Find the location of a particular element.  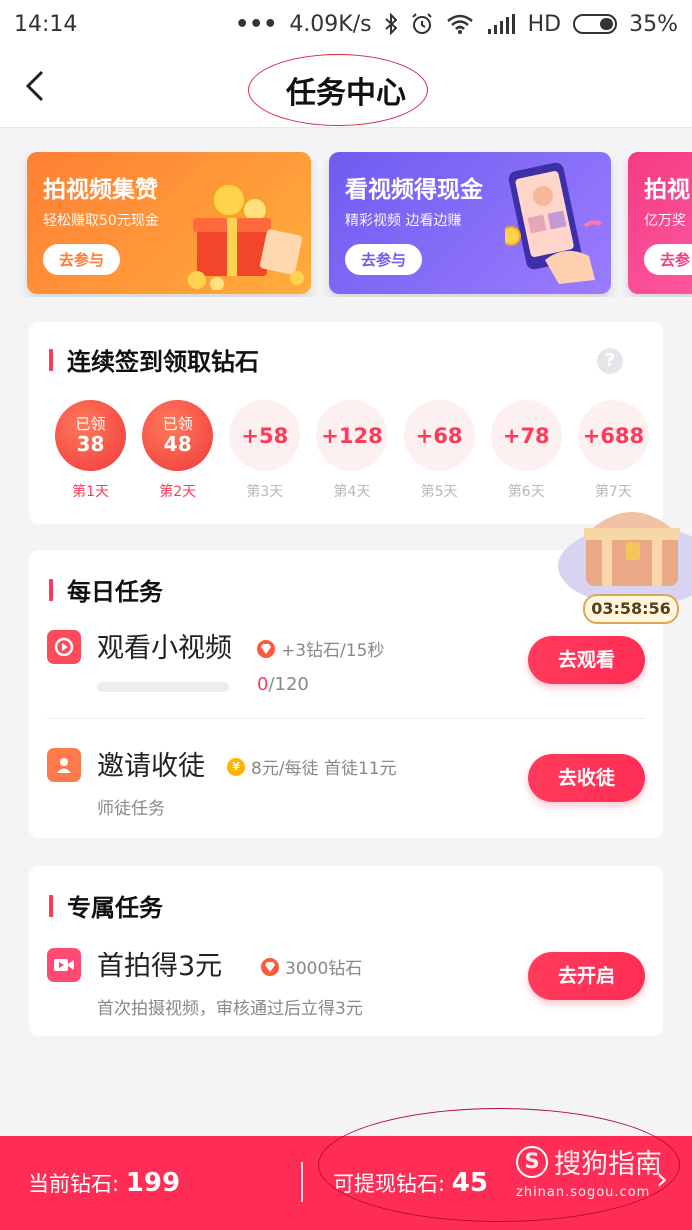

current-diamonds-value: 199 is located at coordinates (153, 1183).